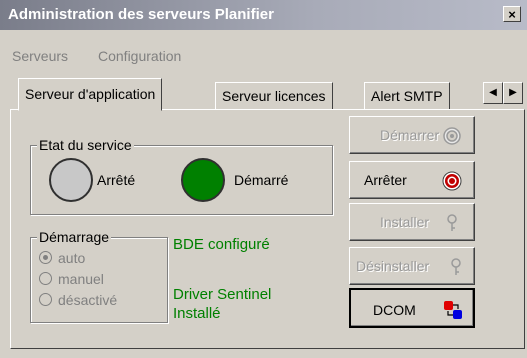  What do you see at coordinates (85, 145) in the screenshot?
I see `service-state-group-label: Etat du service` at bounding box center [85, 145].